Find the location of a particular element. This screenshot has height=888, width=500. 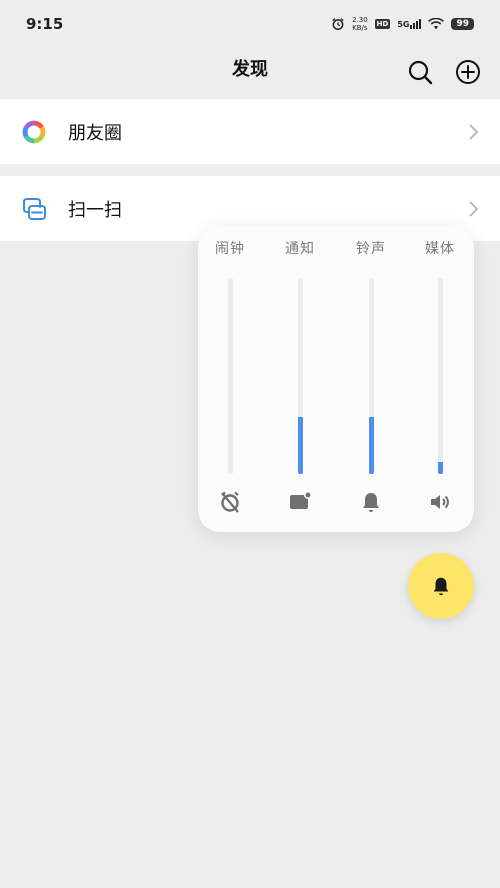

volume-channel-ringtone: 铃声 is located at coordinates (371, 379).